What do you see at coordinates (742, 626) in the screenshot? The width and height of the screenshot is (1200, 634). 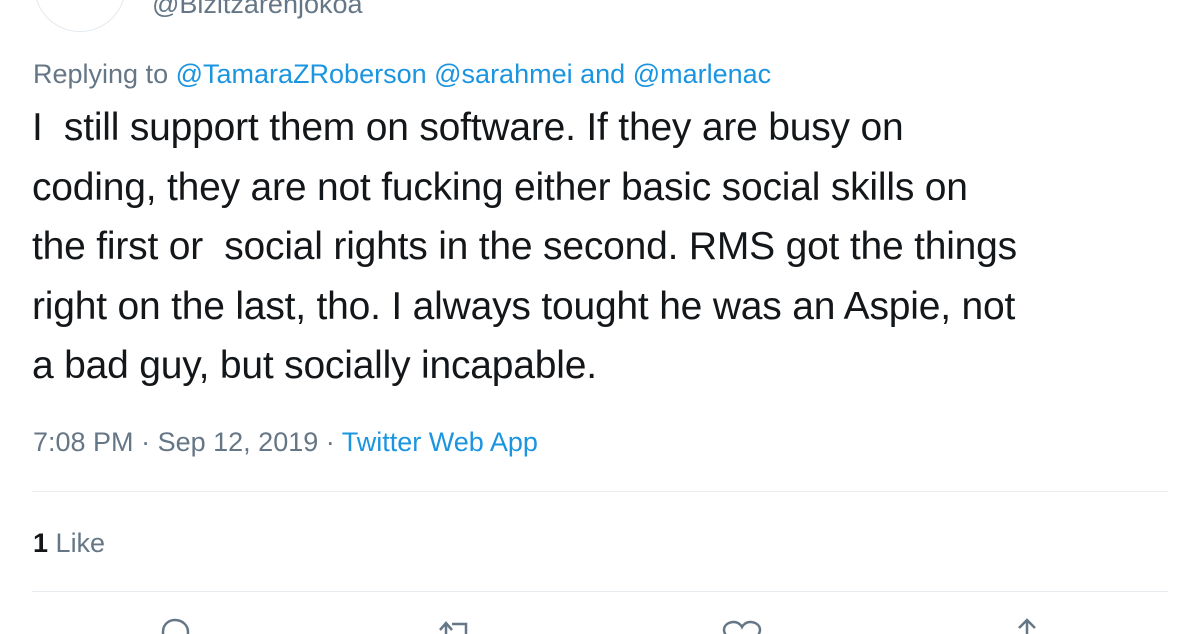 I see `heart-icon` at bounding box center [742, 626].